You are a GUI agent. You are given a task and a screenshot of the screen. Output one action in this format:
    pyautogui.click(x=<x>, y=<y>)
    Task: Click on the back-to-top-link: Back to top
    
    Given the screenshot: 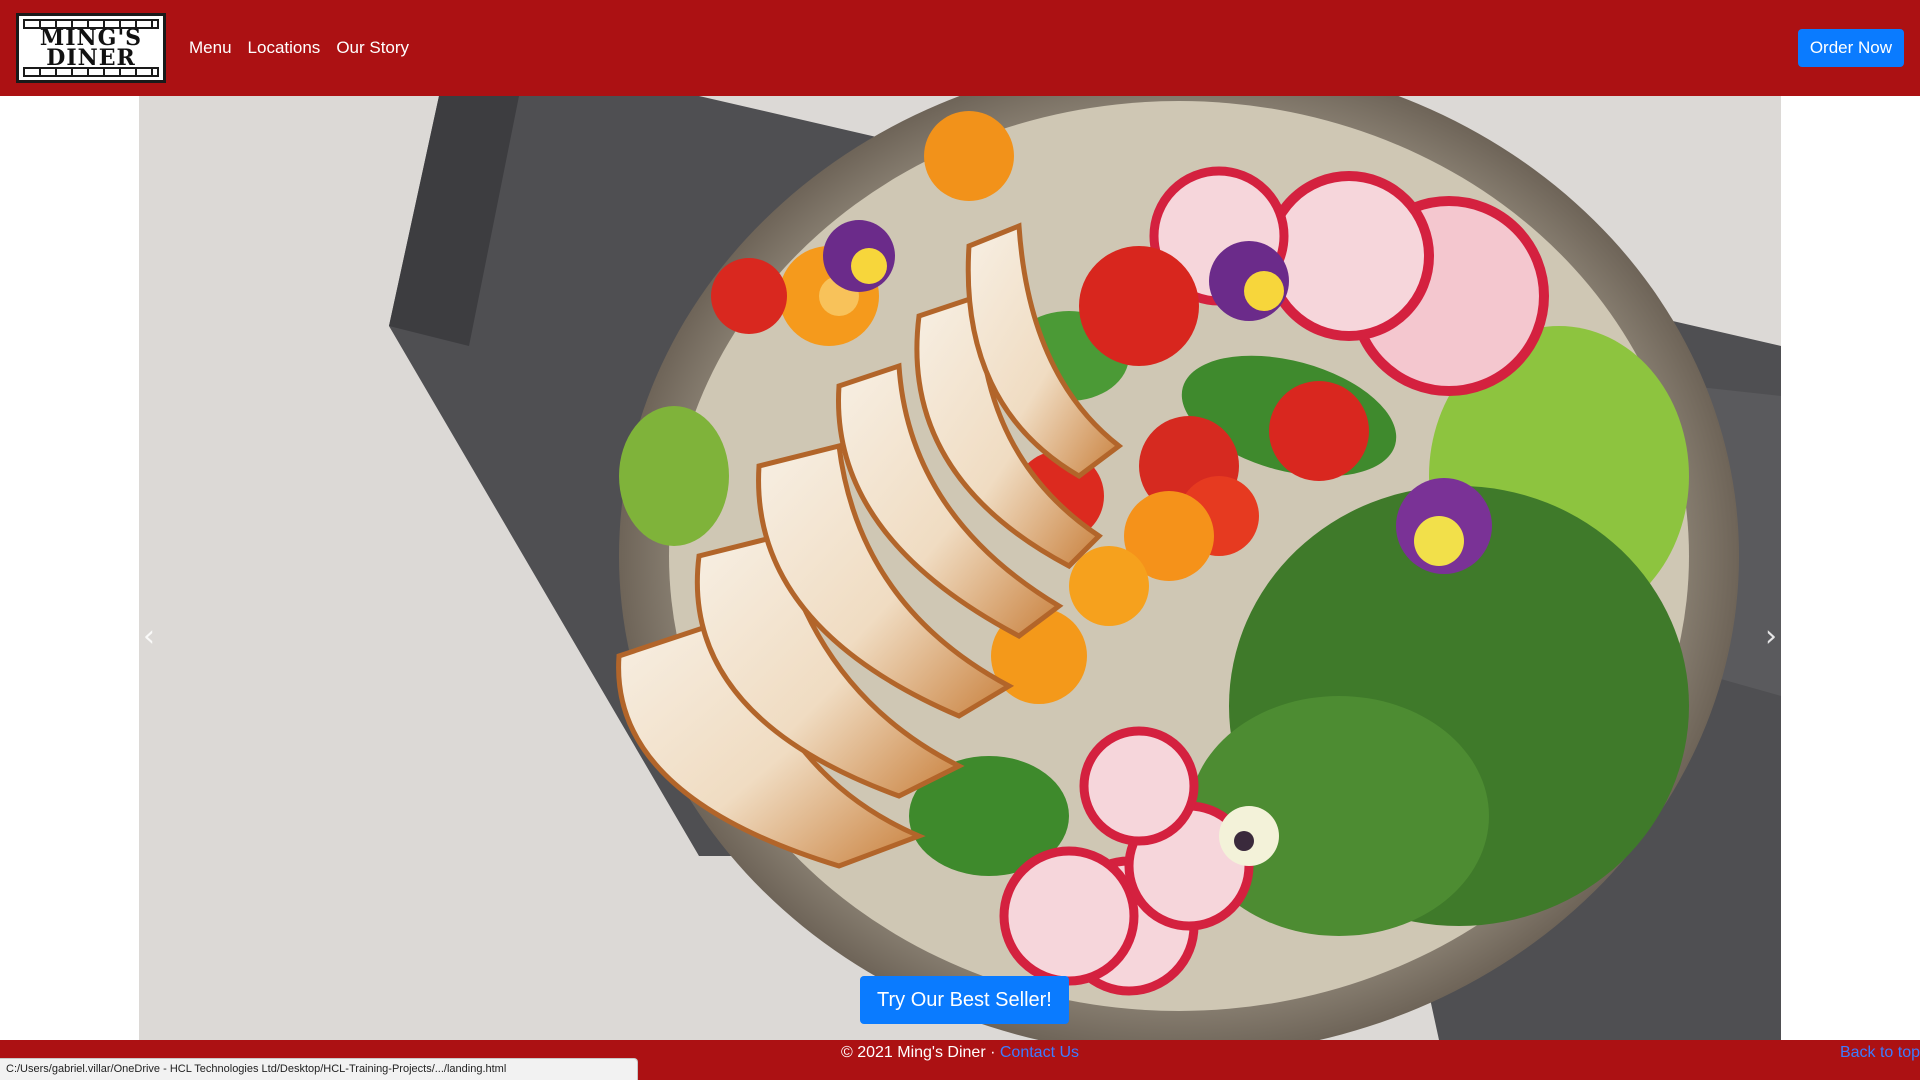 What is the action you would take?
    pyautogui.click(x=1880, y=1053)
    